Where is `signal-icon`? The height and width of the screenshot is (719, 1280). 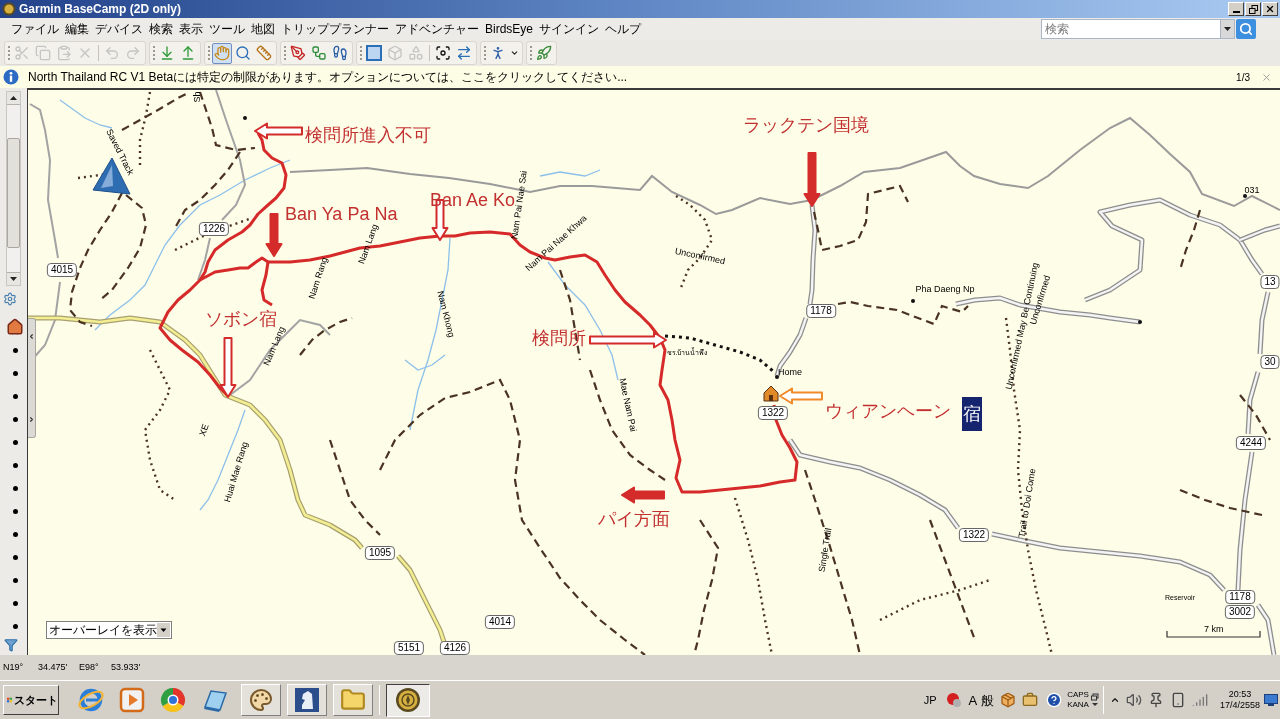 signal-icon is located at coordinates (1199, 700).